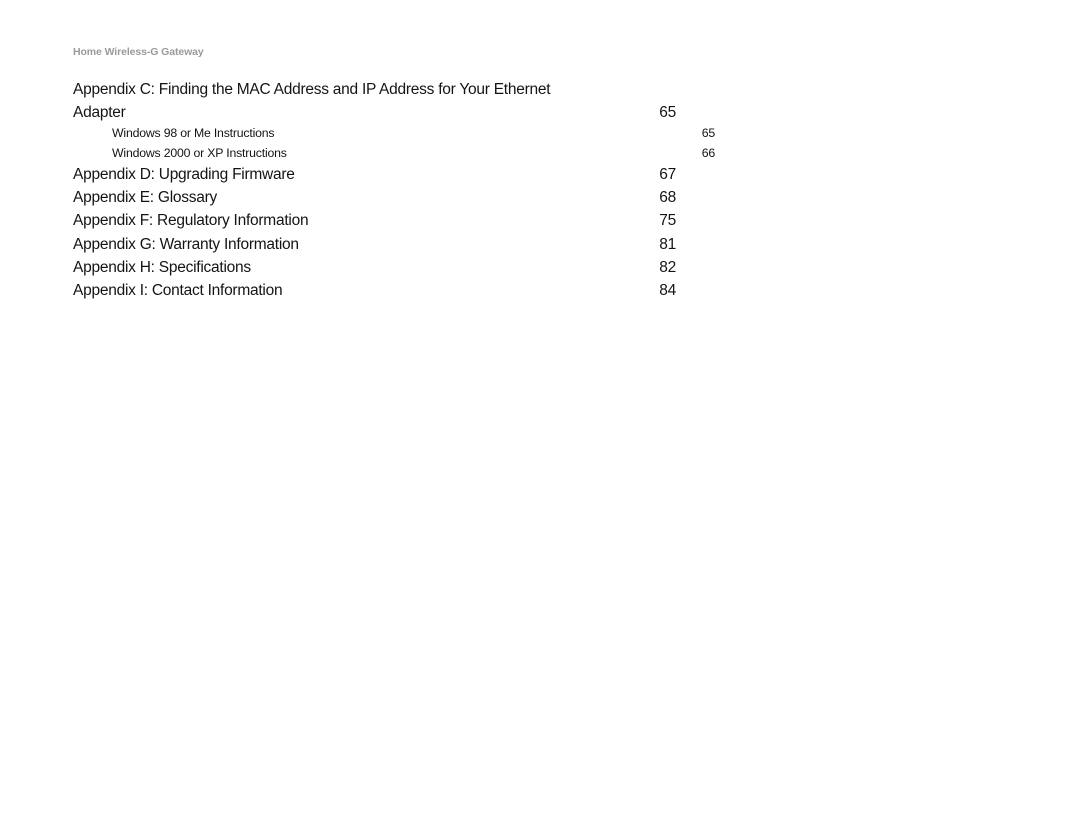 This screenshot has height=834, width=1080. Describe the element at coordinates (191, 221) in the screenshot. I see `toc-entry-title: Appendix F: Regulatory Information` at that location.